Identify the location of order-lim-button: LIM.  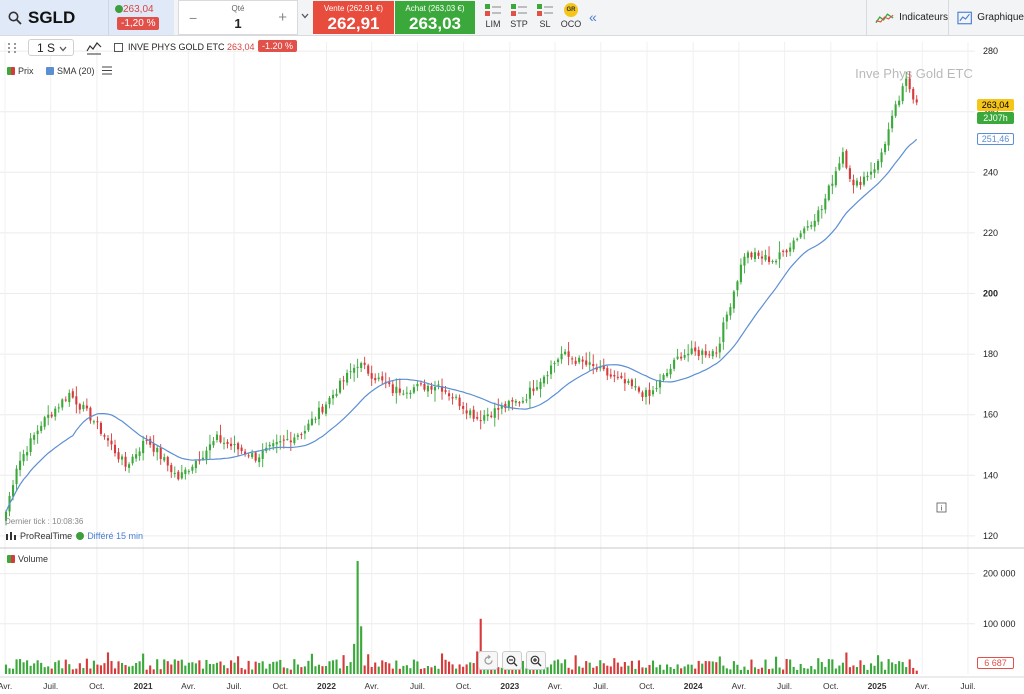
(493, 18).